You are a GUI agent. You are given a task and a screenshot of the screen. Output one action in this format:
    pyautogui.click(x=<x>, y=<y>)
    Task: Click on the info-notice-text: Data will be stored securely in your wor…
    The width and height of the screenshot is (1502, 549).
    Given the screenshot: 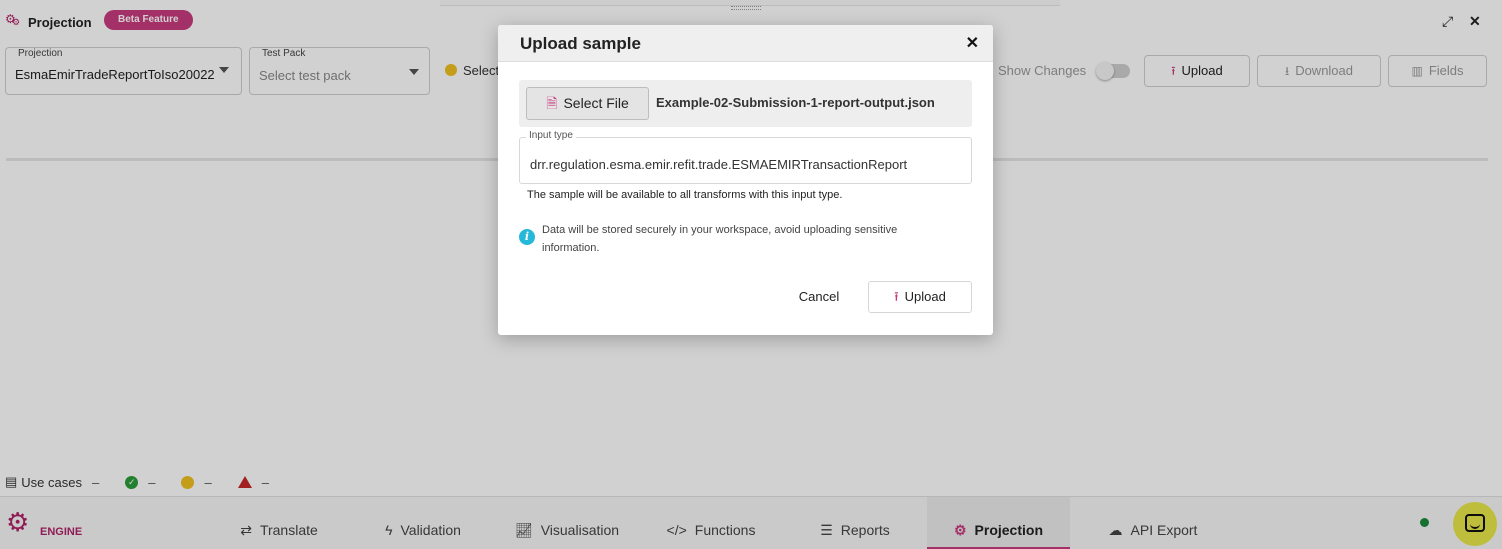 What is the action you would take?
    pyautogui.click(x=720, y=239)
    